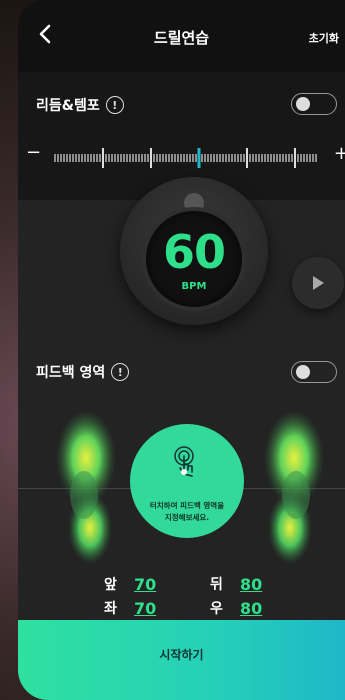 The width and height of the screenshot is (345, 700). I want to click on play-icon, so click(318, 283).